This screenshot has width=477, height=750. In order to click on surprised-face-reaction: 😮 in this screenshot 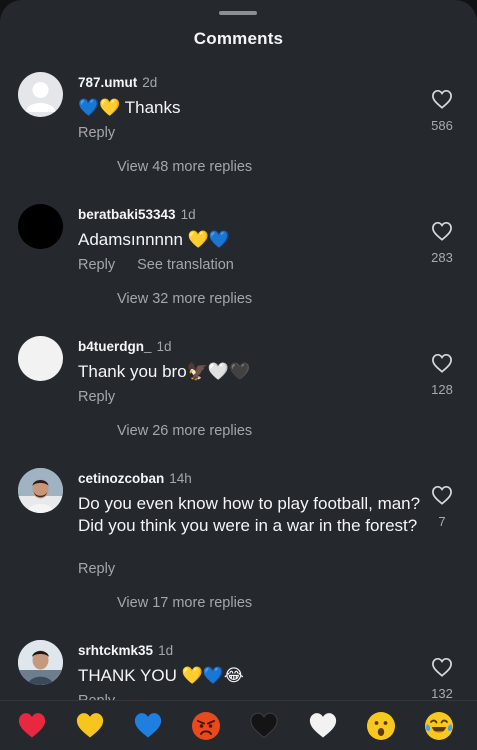, I will do `click(381, 726)`.